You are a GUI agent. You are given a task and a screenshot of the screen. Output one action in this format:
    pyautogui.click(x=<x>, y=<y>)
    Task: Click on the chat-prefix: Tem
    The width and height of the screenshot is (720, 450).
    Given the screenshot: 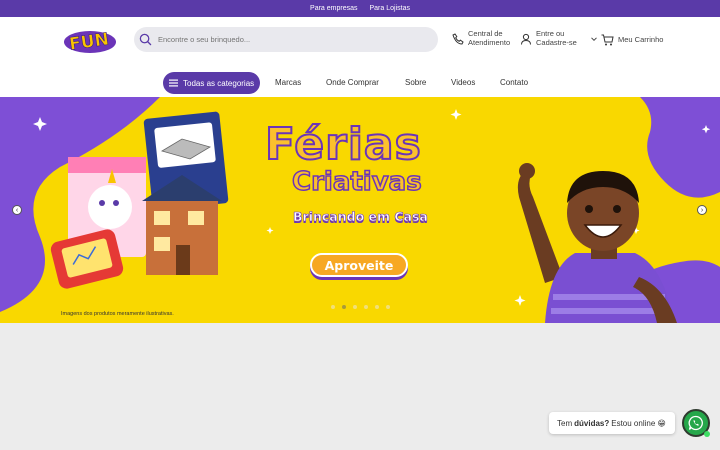 What is the action you would take?
    pyautogui.click(x=565, y=423)
    